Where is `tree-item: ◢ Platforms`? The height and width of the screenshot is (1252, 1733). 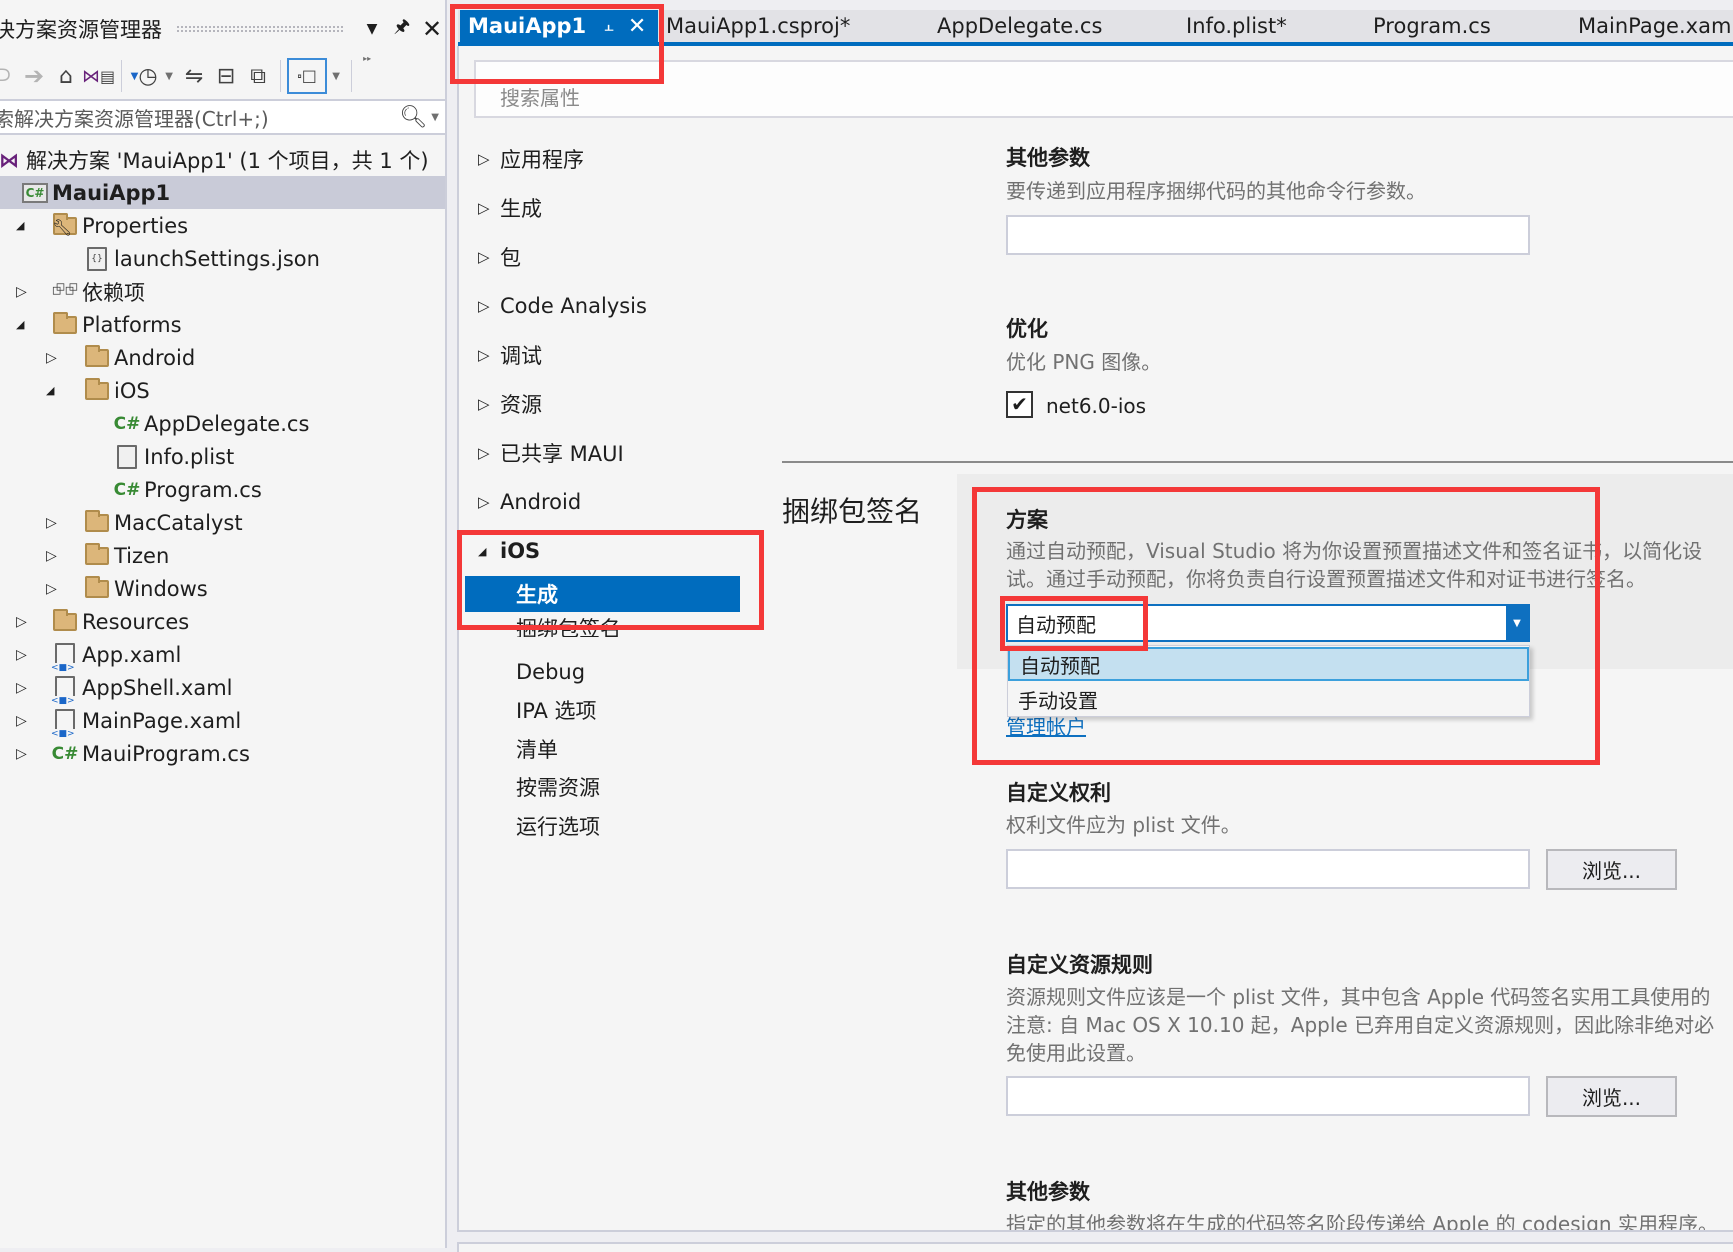
tree-item: ◢ Platforms is located at coordinates (222, 324).